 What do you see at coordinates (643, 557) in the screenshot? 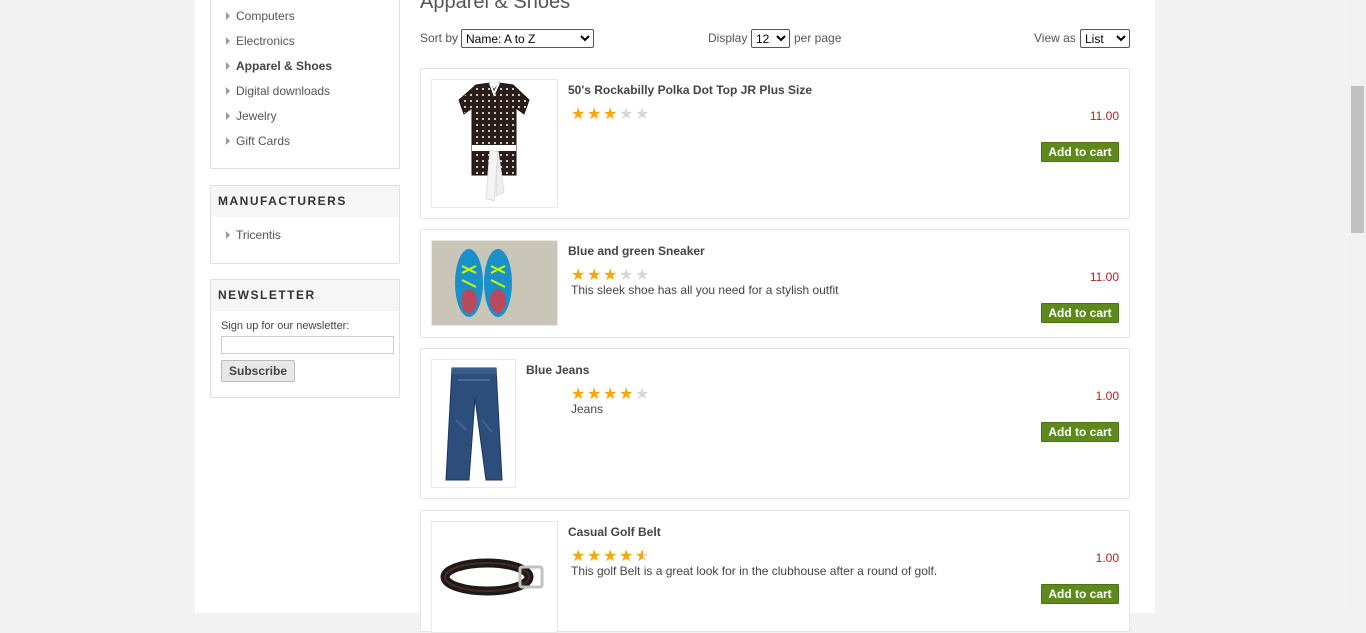
I see `star-half-icon: ★` at bounding box center [643, 557].